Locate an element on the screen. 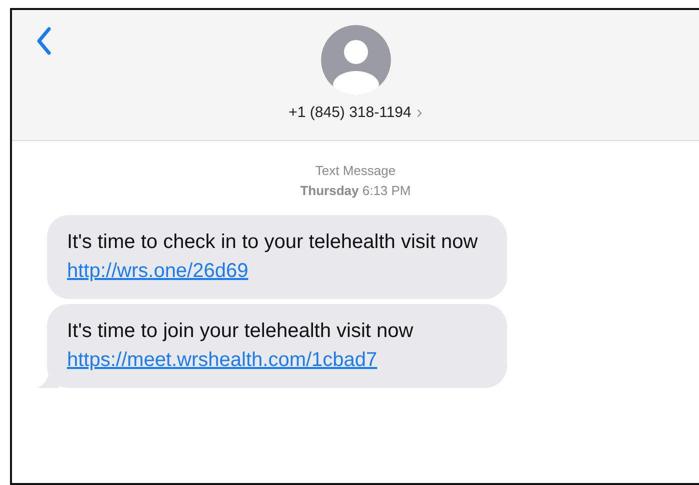 The width and height of the screenshot is (699, 485). message-link: https://meet.wrshealth.com/1cbad7 is located at coordinates (222, 360).